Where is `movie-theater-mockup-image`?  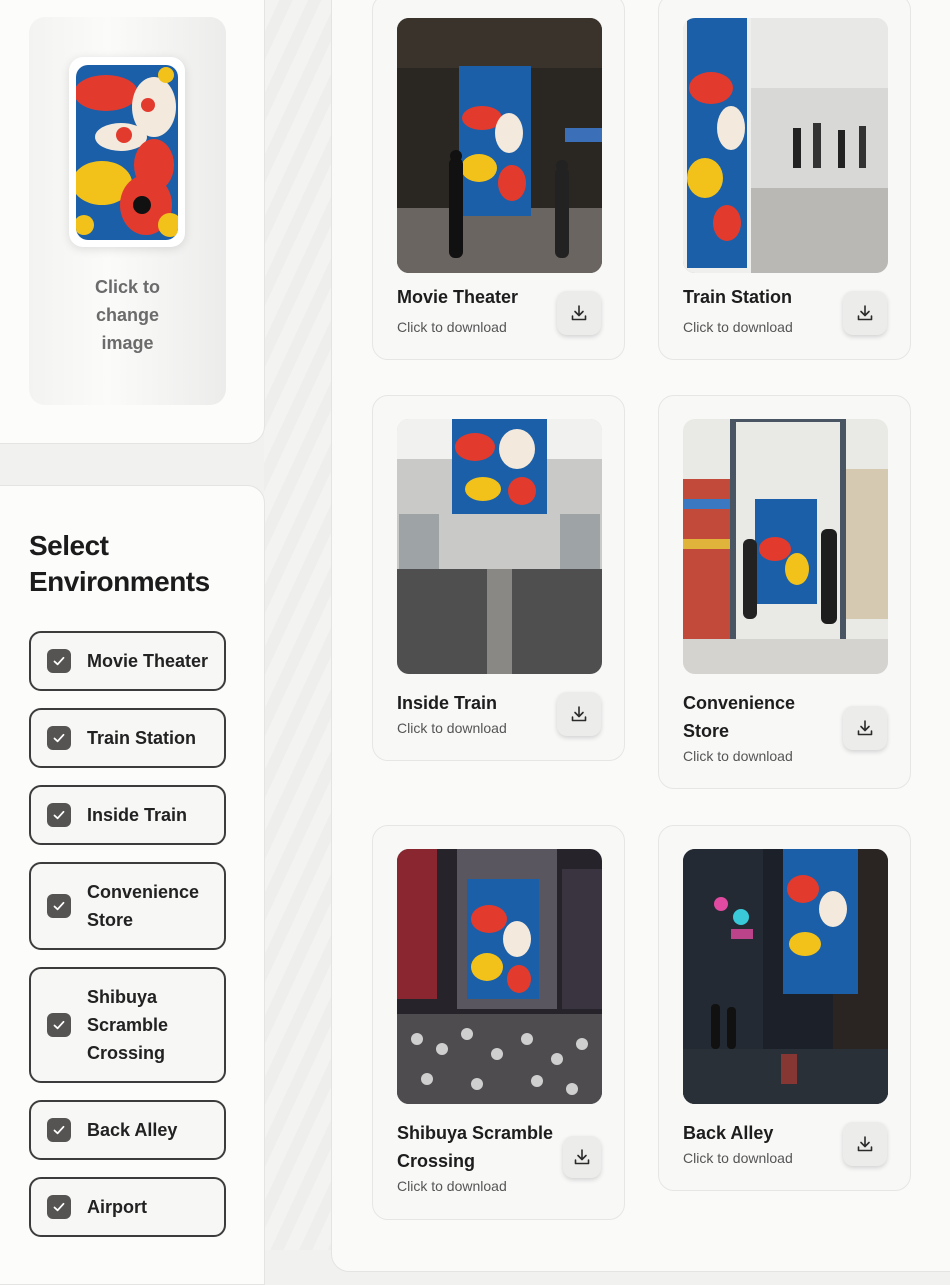 movie-theater-mockup-image is located at coordinates (499, 145).